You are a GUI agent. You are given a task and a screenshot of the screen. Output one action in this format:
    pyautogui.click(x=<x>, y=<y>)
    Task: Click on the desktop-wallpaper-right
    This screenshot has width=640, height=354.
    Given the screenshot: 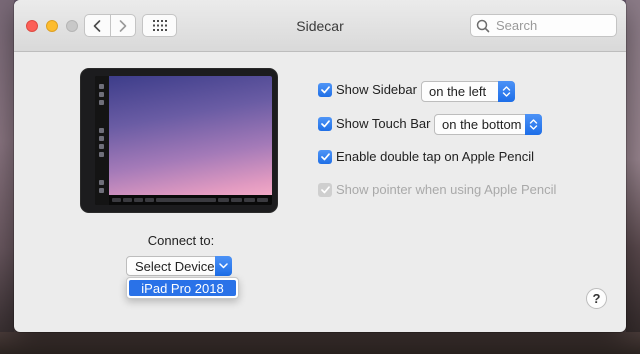 What is the action you would take?
    pyautogui.click(x=633, y=177)
    